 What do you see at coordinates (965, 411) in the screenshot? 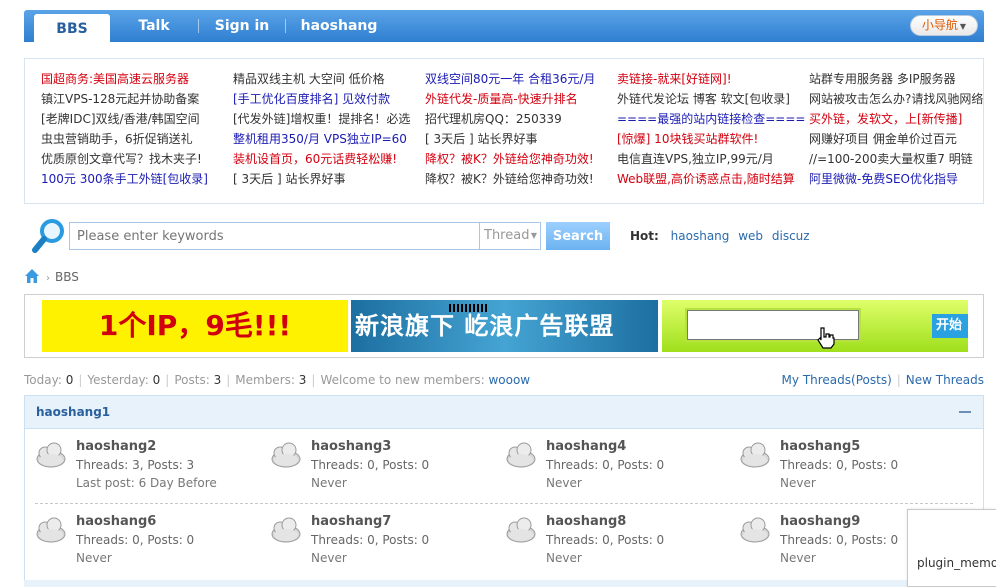
I see `collapse-icon` at bounding box center [965, 411].